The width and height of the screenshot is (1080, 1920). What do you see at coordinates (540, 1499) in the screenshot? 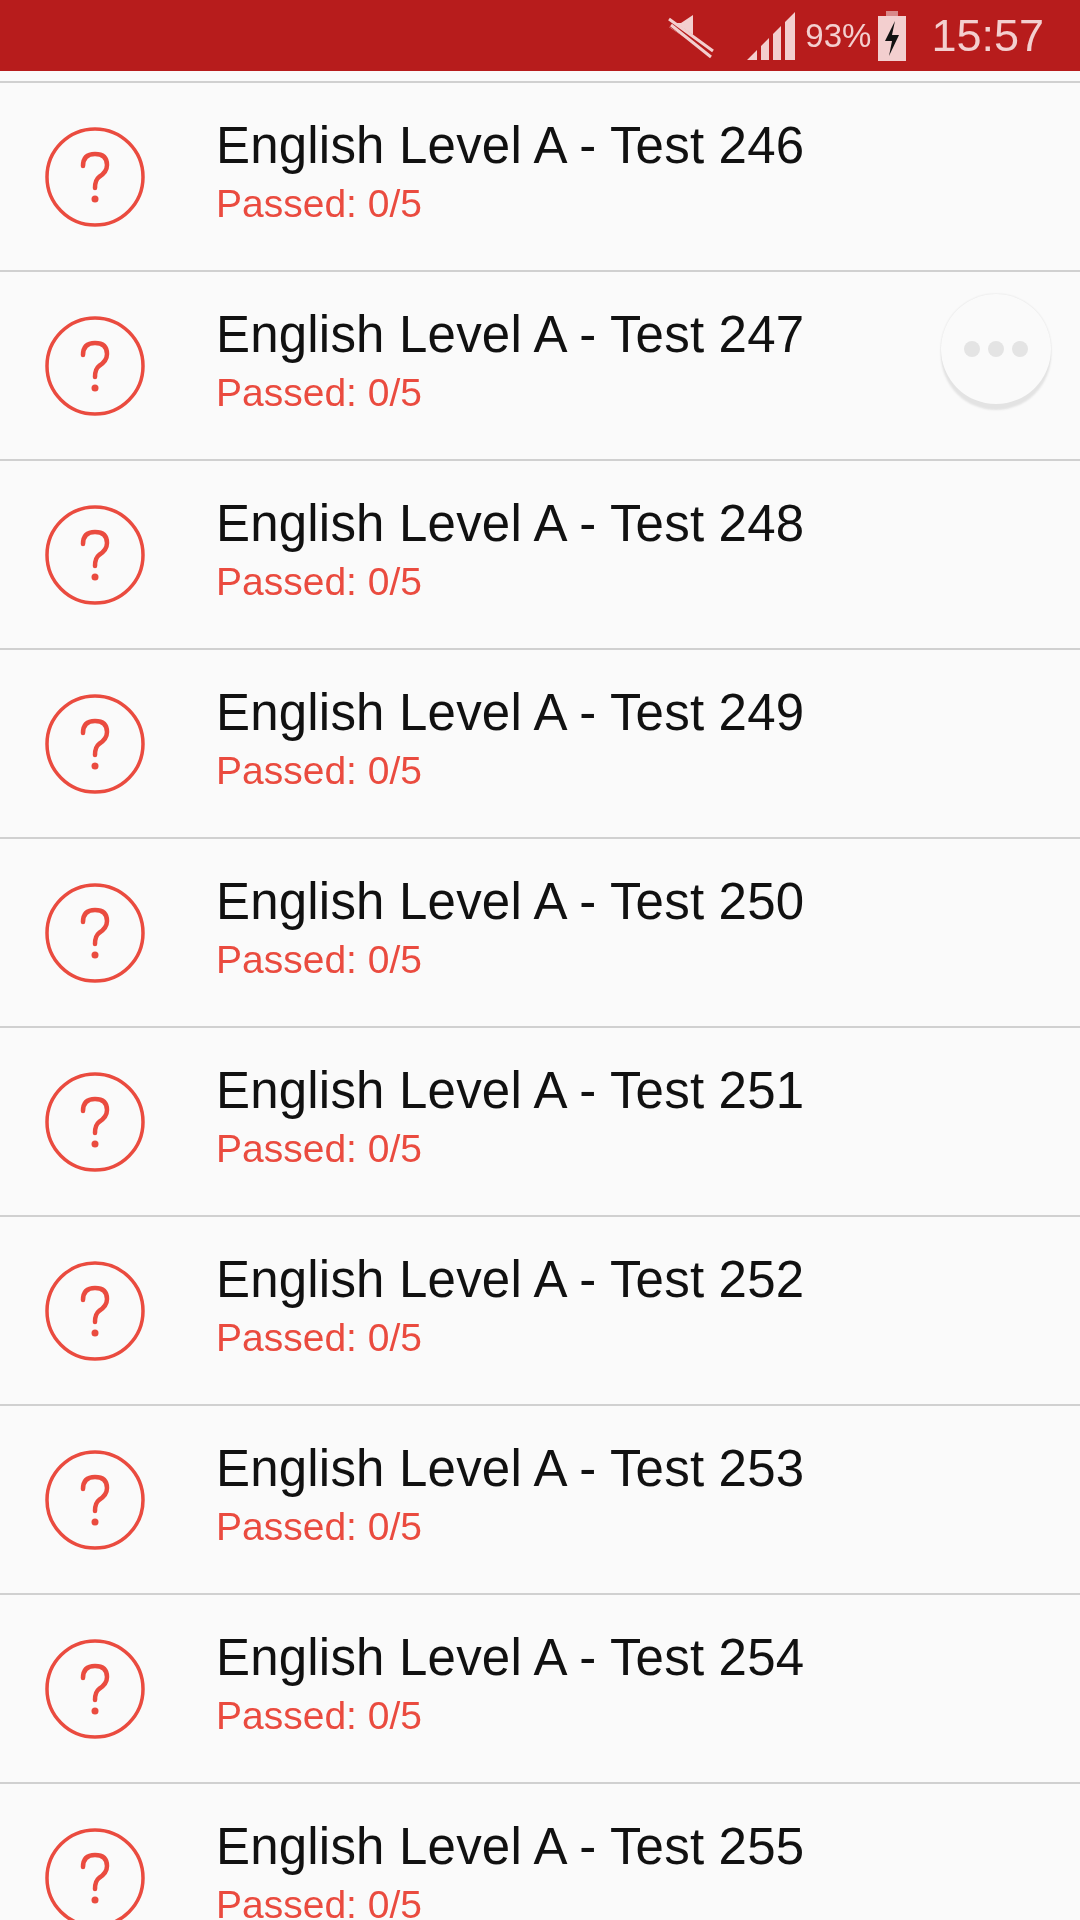
I see `test-list-item: English Level A - Test 253 Passed: 0/5` at bounding box center [540, 1499].